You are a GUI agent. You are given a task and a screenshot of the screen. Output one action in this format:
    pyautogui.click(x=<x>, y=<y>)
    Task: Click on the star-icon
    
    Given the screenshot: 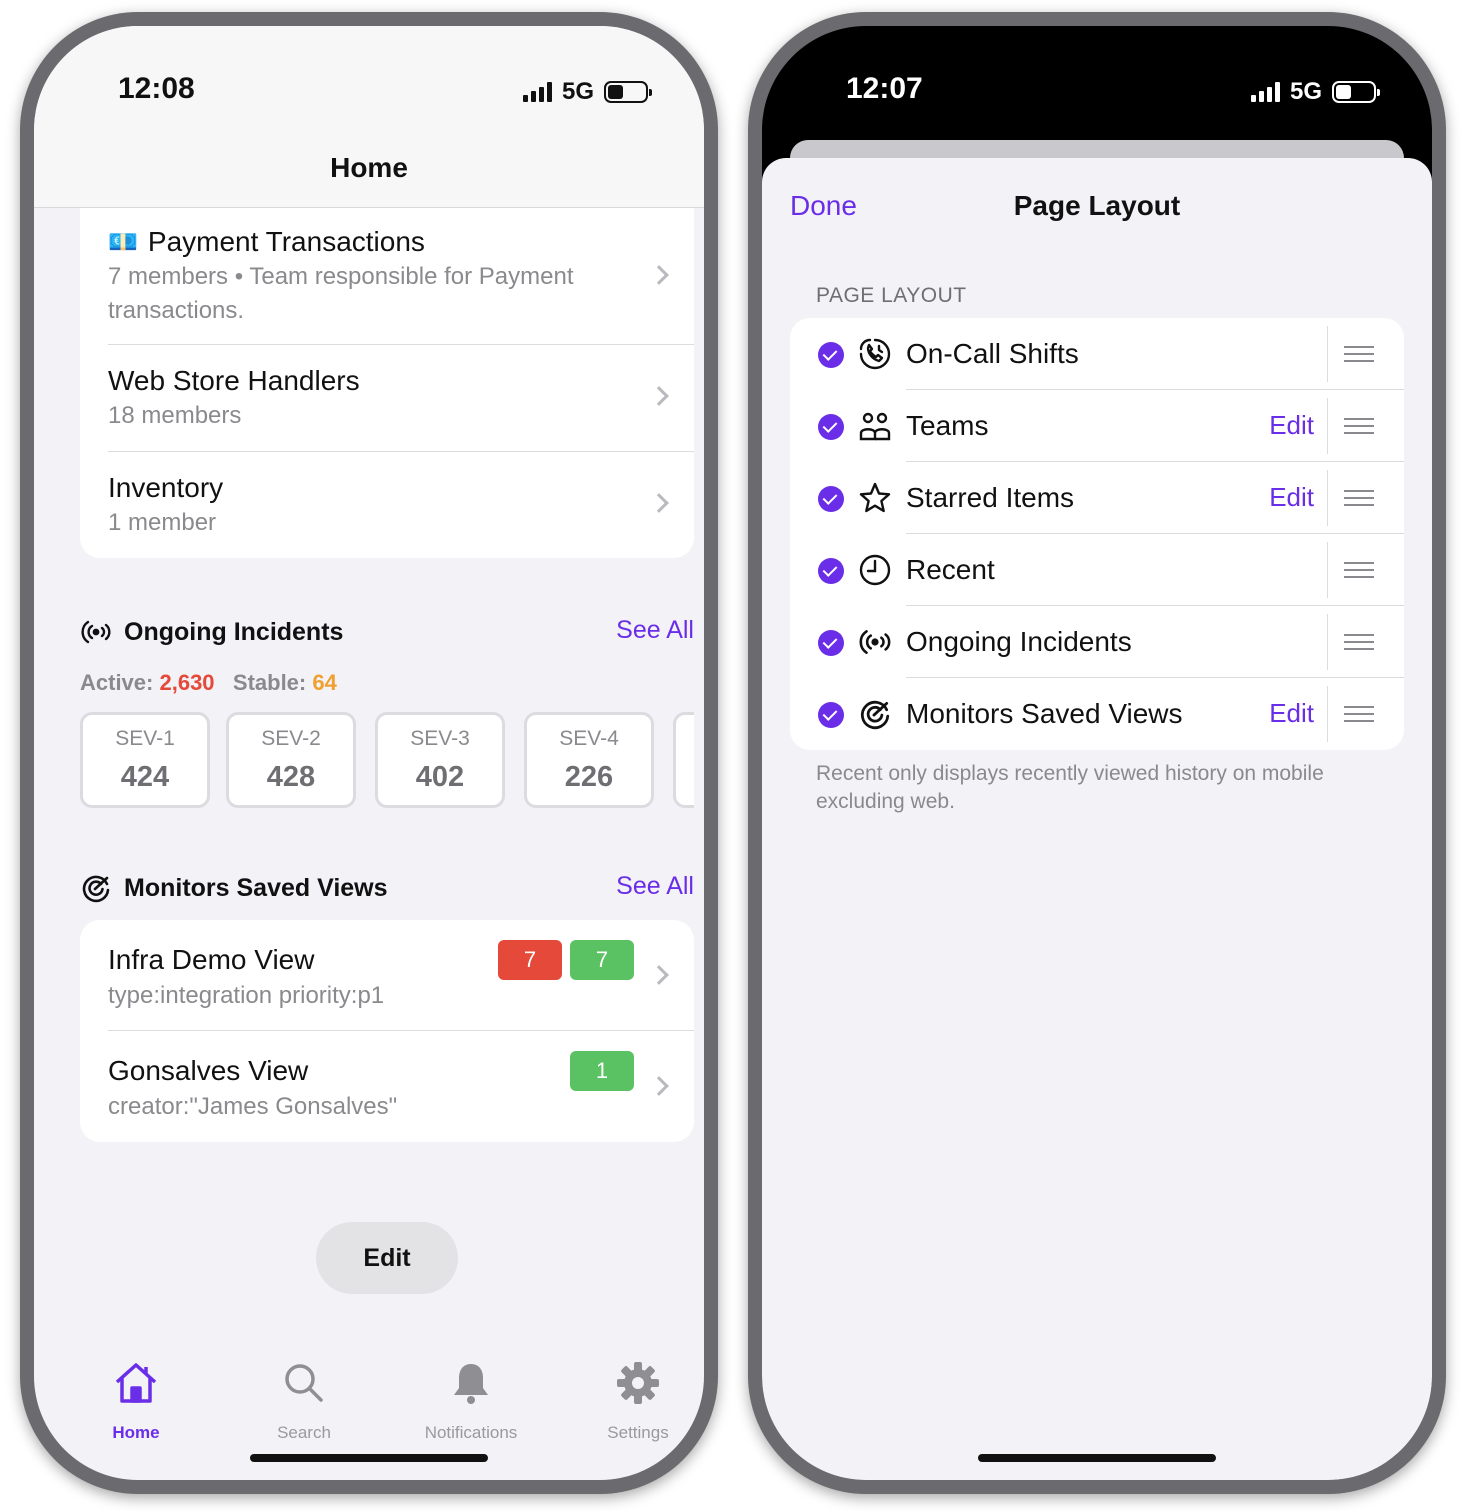 What is the action you would take?
    pyautogui.click(x=875, y=497)
    